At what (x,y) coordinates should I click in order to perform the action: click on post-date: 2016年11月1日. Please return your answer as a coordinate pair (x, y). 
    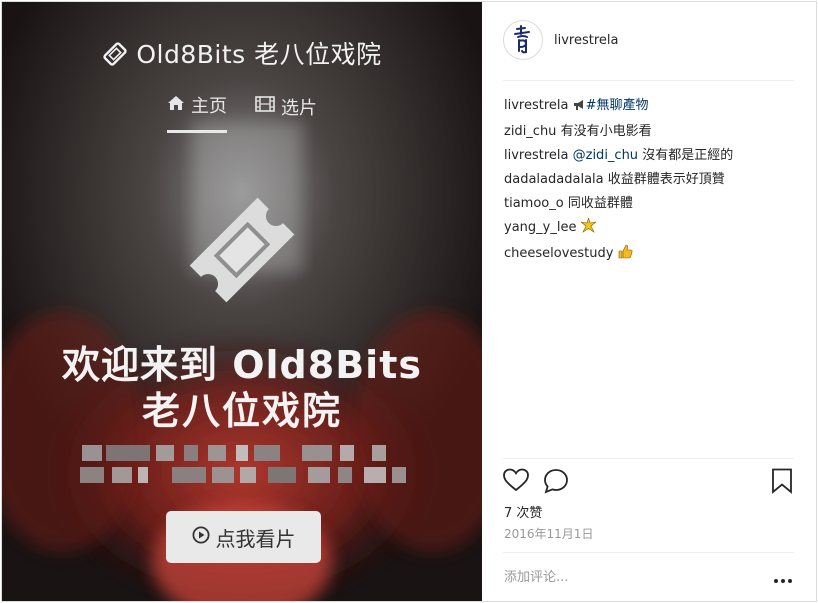
    Looking at the image, I should click on (549, 534).